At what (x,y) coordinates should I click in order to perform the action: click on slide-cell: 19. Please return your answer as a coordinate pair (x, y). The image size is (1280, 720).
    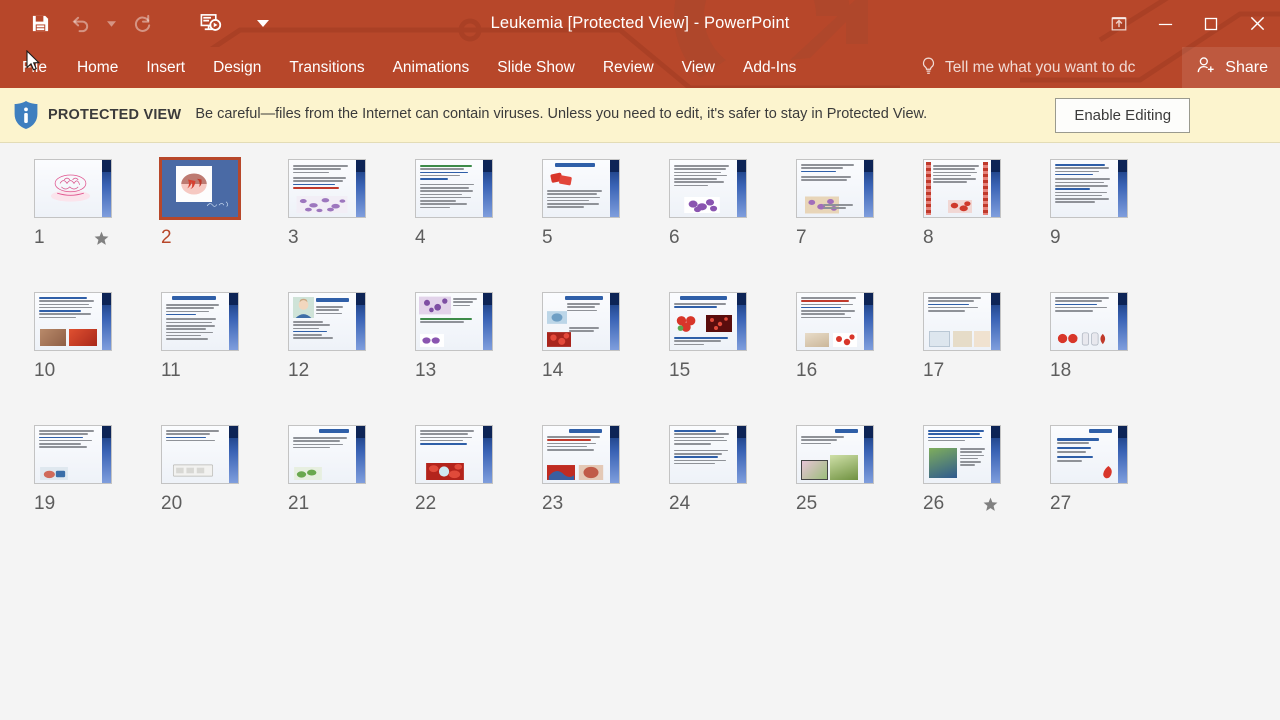
    Looking at the image, I should click on (97, 491).